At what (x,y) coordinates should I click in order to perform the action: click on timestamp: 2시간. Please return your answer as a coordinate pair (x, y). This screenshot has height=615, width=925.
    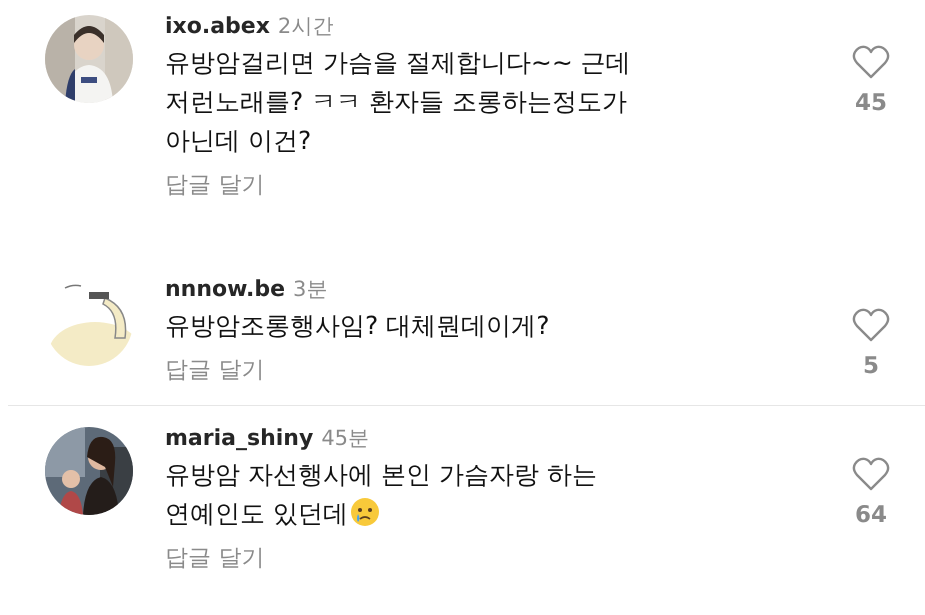
    Looking at the image, I should click on (306, 26).